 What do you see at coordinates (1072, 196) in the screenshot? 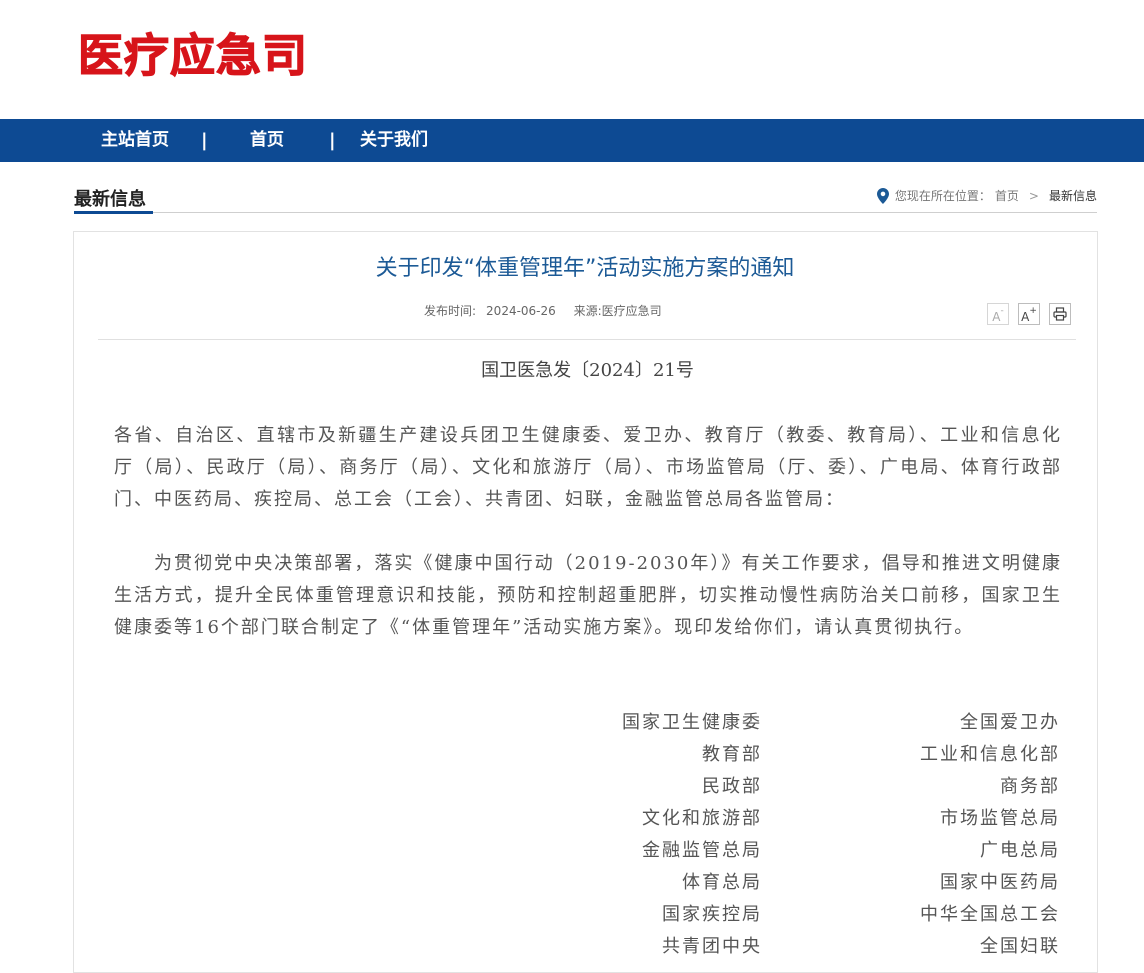
I see `breadcrumb-current: 最新信息` at bounding box center [1072, 196].